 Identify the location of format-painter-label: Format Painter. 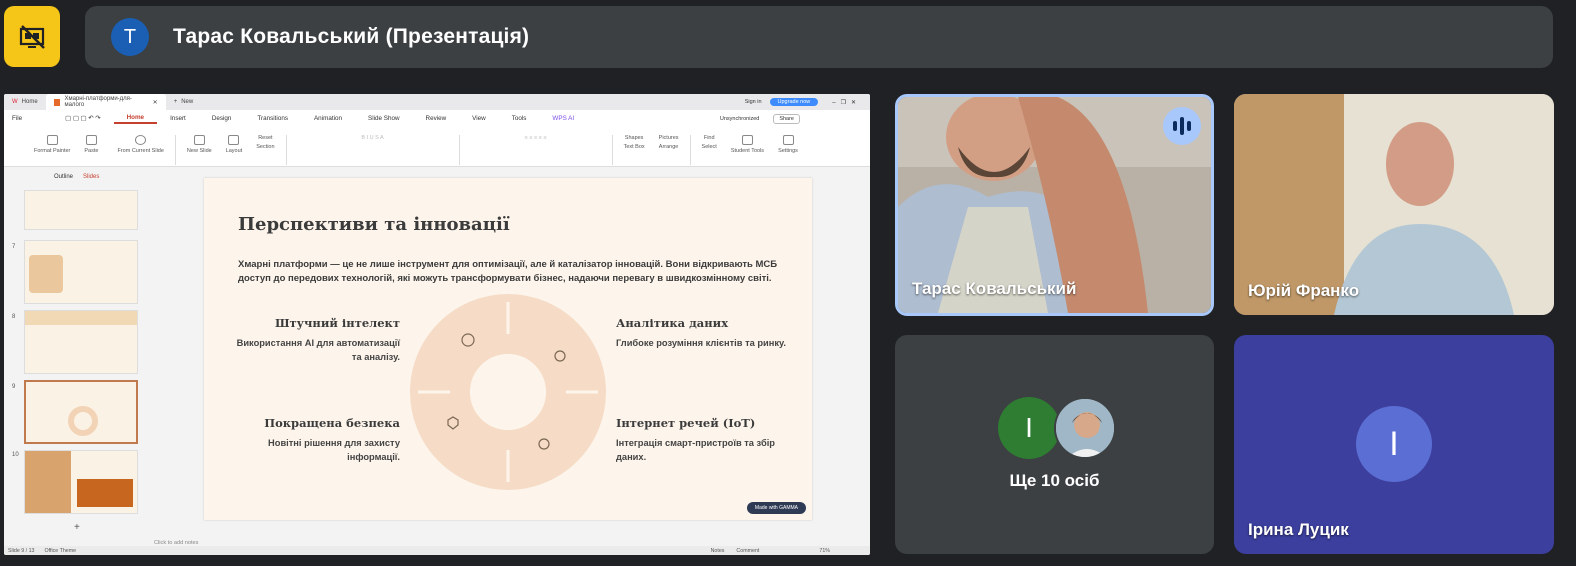
(52, 151).